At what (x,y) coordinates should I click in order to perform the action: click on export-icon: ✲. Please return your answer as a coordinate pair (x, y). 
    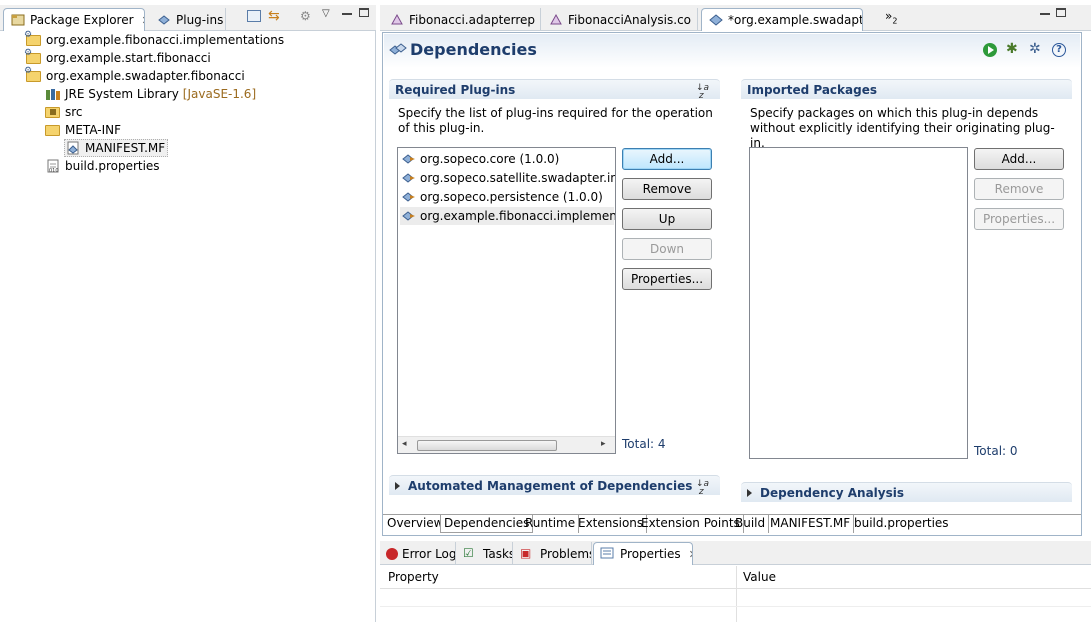
    Looking at the image, I should click on (1035, 49).